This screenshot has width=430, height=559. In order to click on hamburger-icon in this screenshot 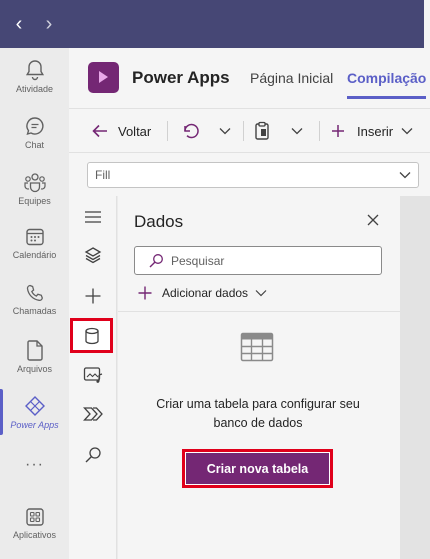, I will do `click(93, 217)`.